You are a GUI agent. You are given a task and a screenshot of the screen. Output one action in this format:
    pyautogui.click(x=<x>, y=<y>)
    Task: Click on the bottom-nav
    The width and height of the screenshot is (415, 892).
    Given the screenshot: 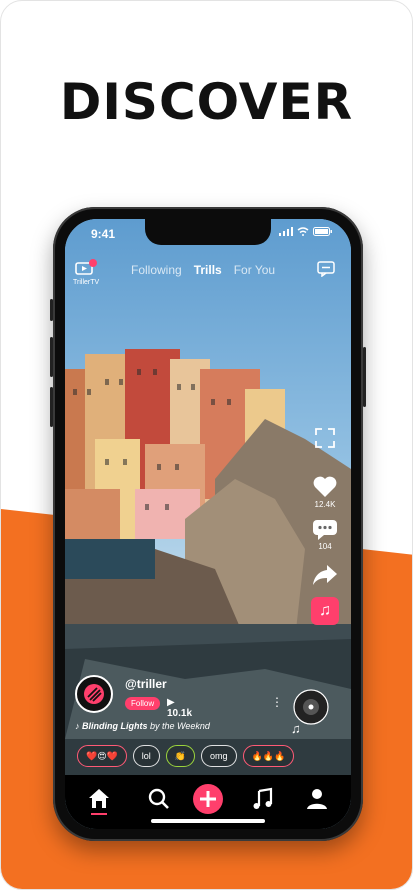 What is the action you would take?
    pyautogui.click(x=208, y=802)
    